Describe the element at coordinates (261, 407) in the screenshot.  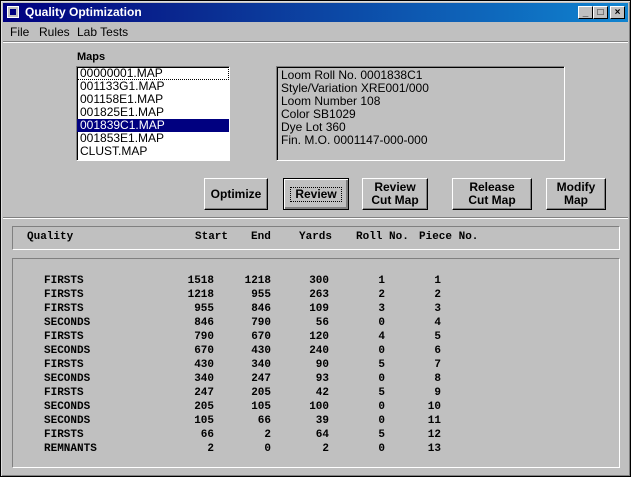
I see `cell-end: 105` at that location.